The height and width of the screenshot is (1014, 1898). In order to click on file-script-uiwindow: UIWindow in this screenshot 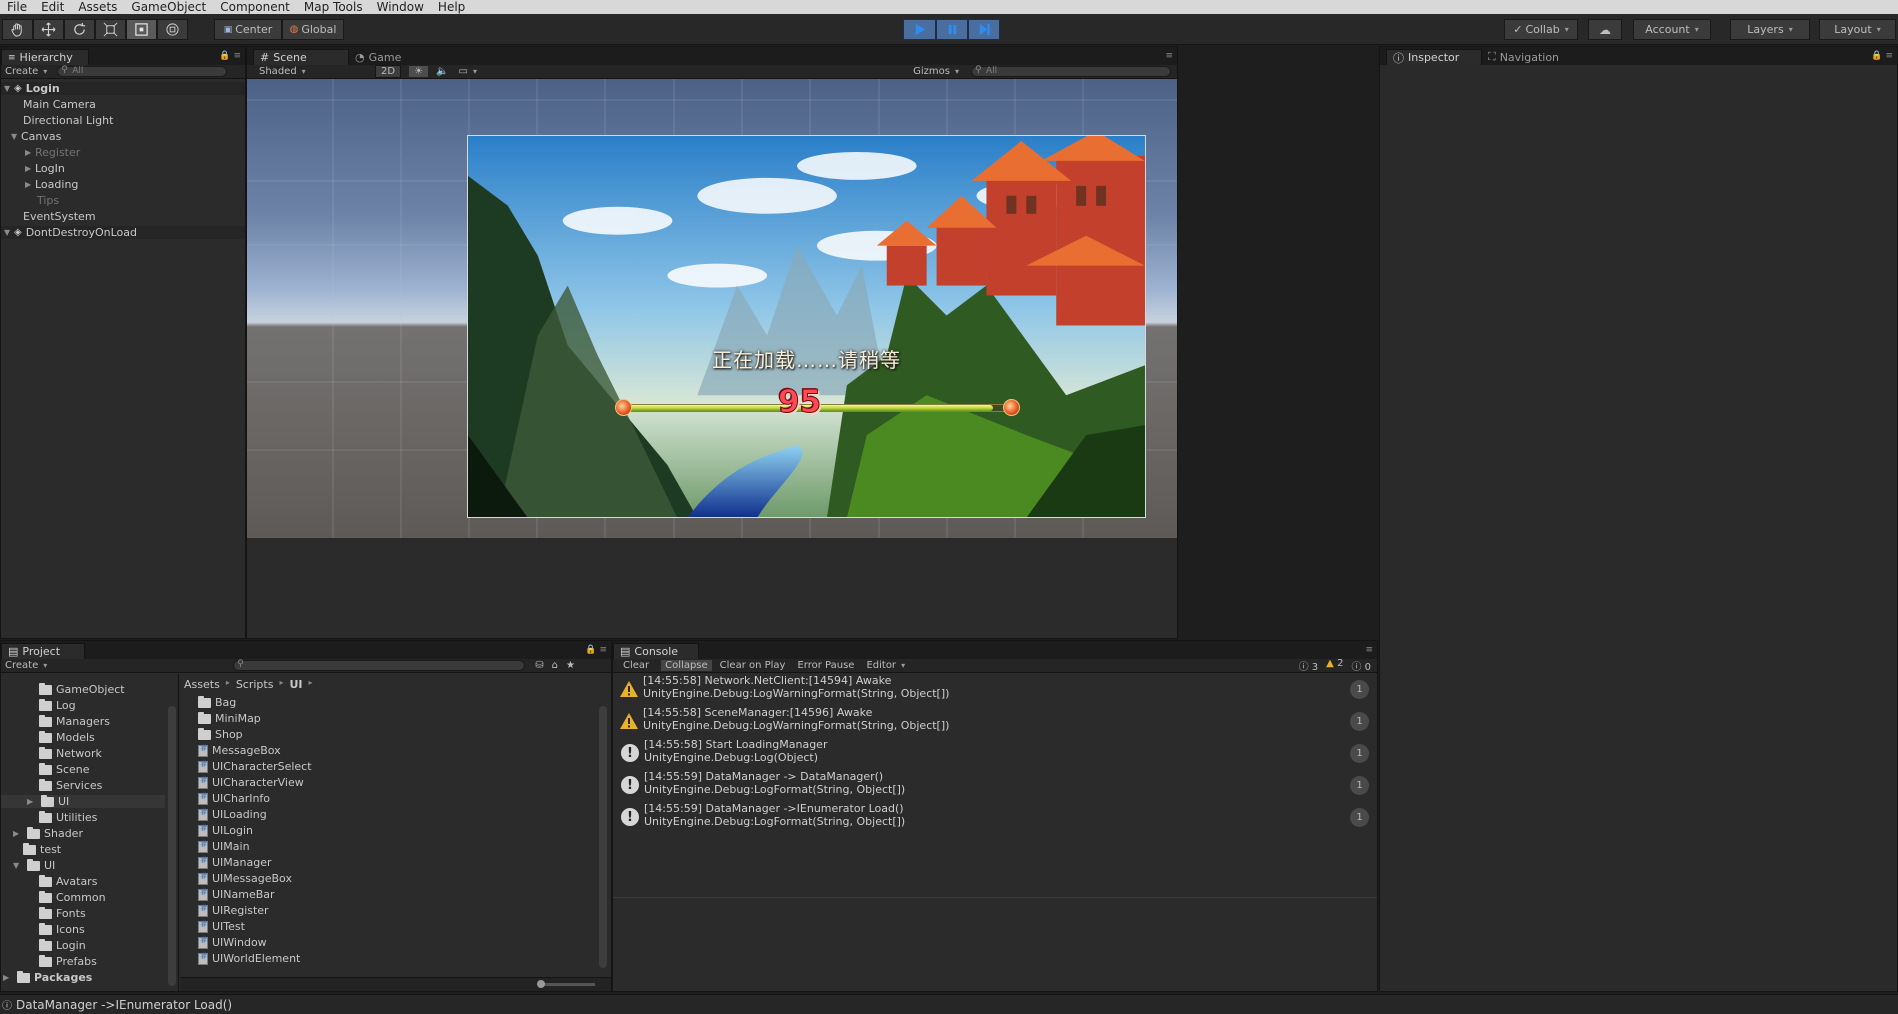, I will do `click(232, 942)`.